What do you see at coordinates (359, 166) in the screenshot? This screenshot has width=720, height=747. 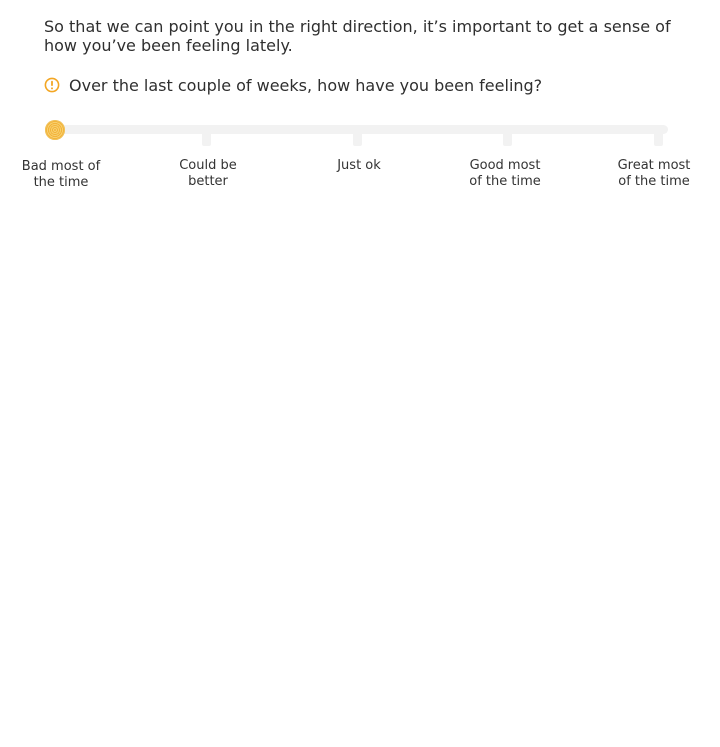 I see `slider-label-just-ok: Just ok` at bounding box center [359, 166].